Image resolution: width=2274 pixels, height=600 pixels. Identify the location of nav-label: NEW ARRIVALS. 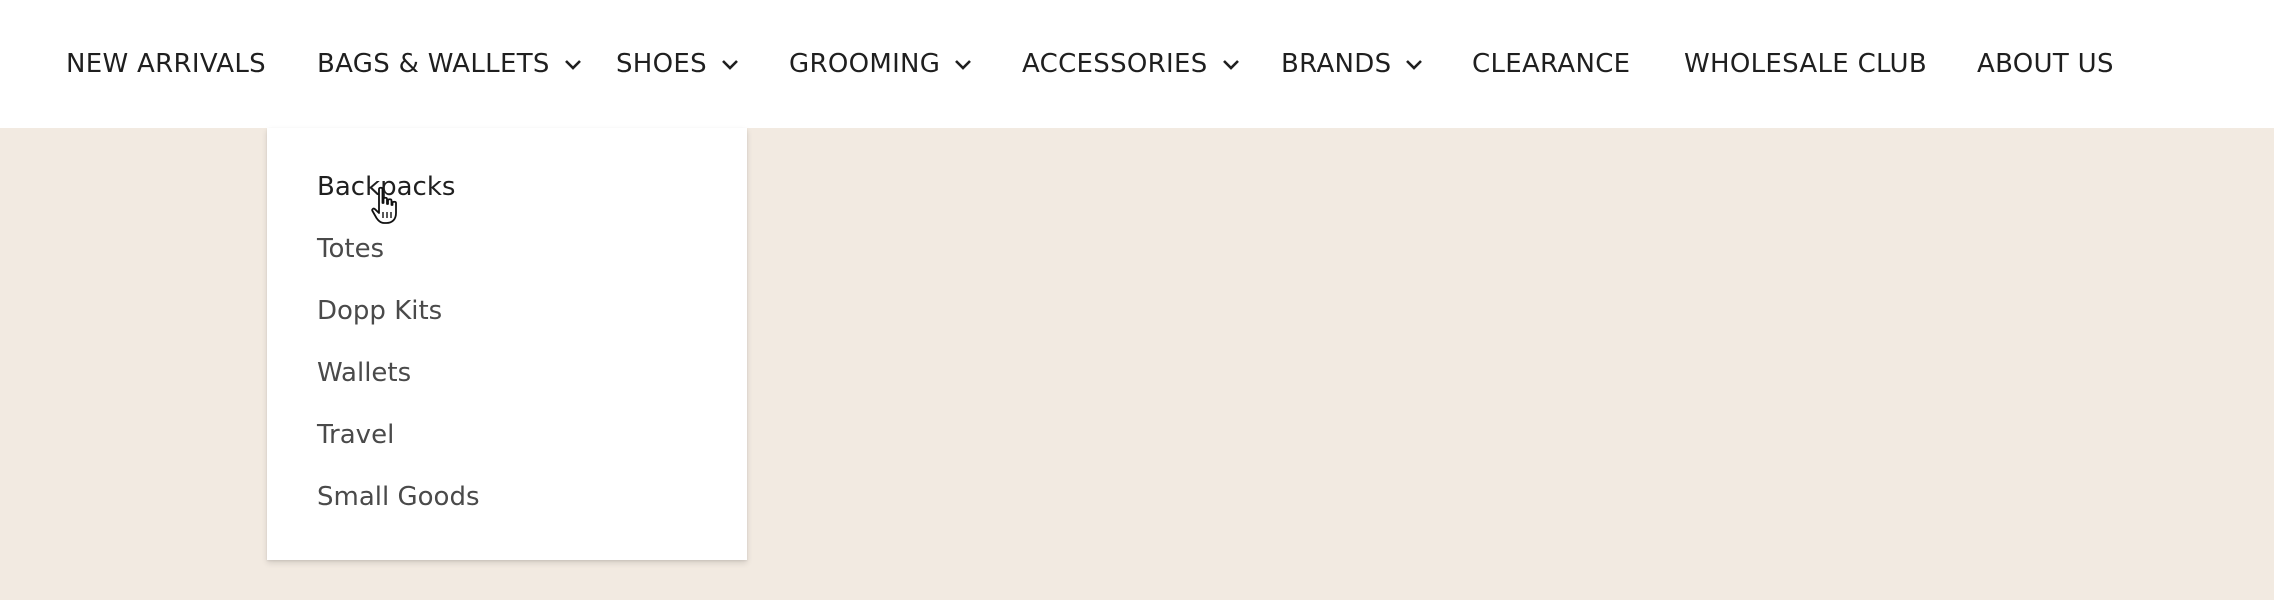
(166, 64).